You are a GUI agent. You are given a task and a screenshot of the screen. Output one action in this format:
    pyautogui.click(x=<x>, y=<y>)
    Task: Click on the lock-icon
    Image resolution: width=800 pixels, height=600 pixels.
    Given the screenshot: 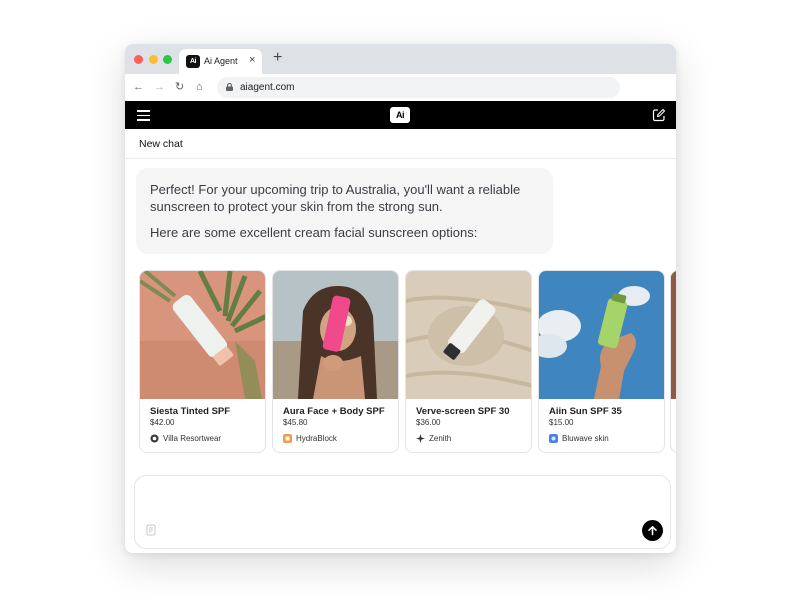 What is the action you would take?
    pyautogui.click(x=229, y=87)
    